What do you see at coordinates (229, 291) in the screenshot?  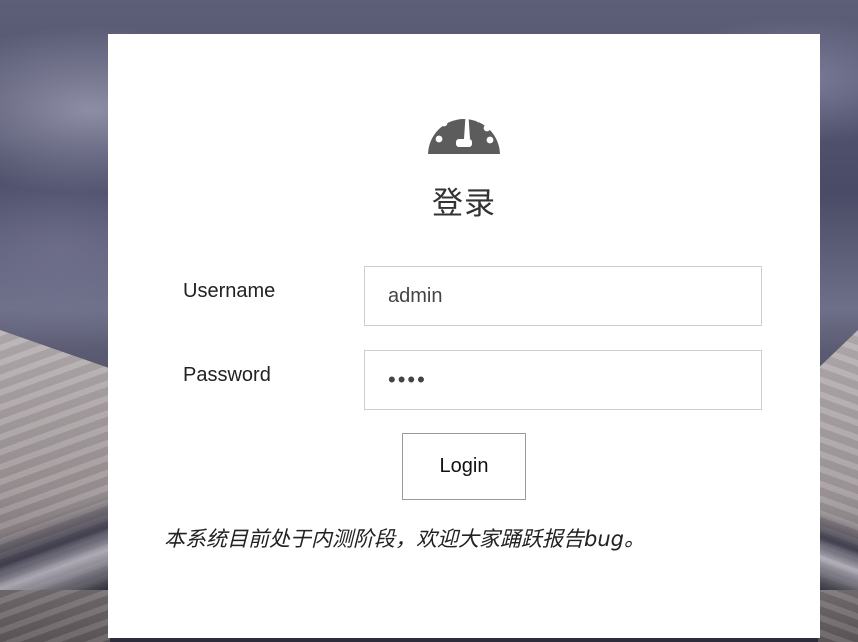 I see `username-label: Username` at bounding box center [229, 291].